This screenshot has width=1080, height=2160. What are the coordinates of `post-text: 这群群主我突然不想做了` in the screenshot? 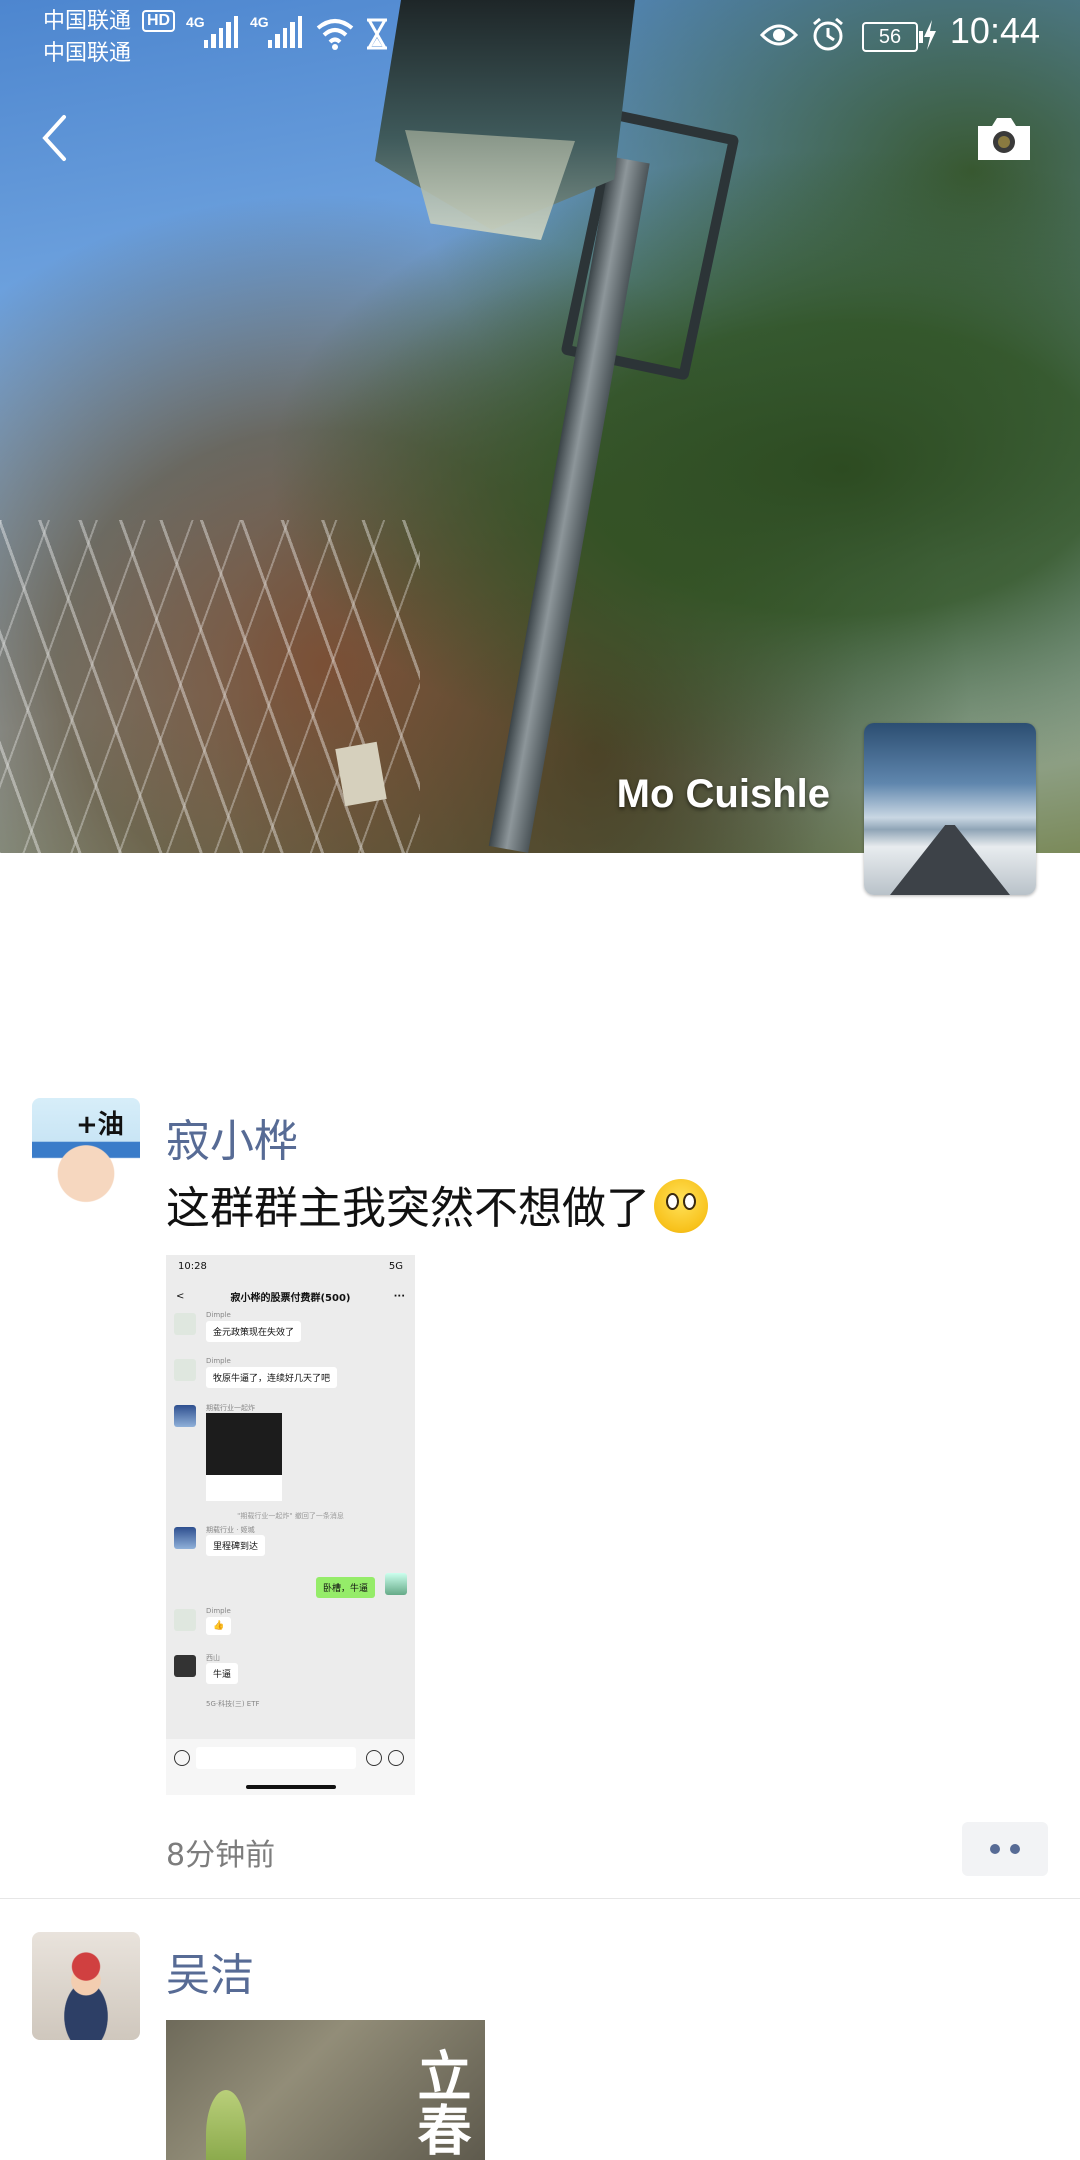 It's located at (437, 1204).